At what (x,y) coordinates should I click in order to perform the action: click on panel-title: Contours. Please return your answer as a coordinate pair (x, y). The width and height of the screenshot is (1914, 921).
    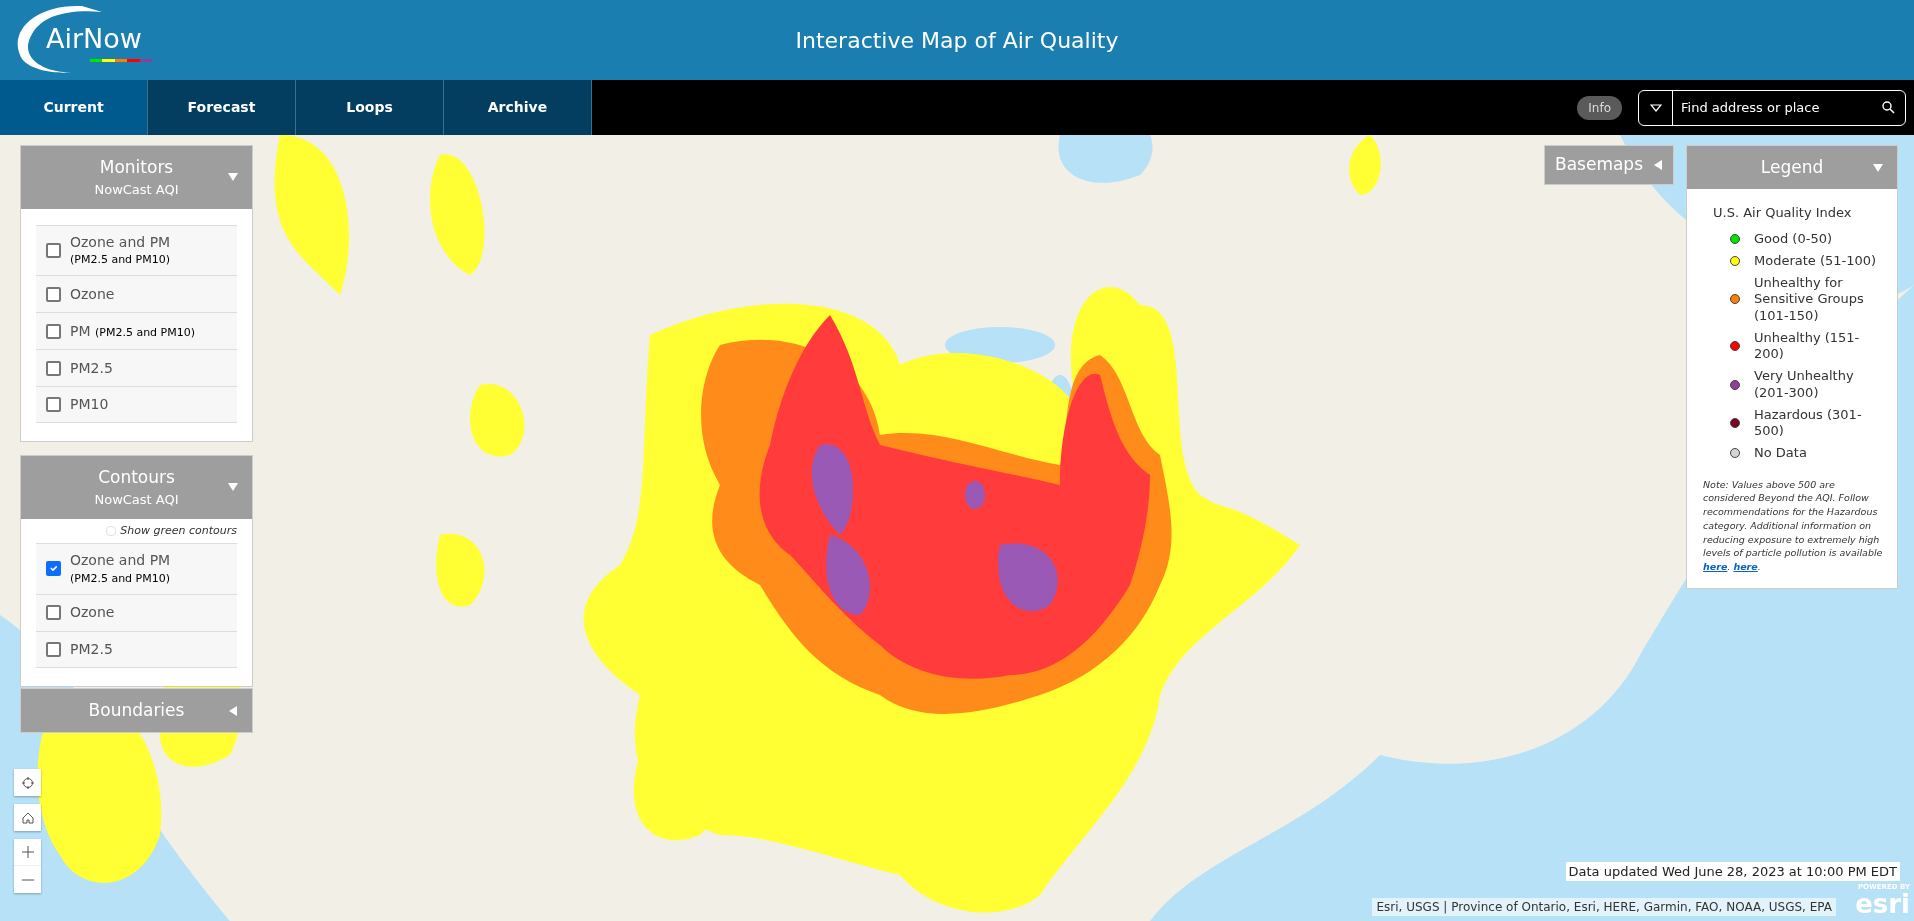
    Looking at the image, I should click on (136, 477).